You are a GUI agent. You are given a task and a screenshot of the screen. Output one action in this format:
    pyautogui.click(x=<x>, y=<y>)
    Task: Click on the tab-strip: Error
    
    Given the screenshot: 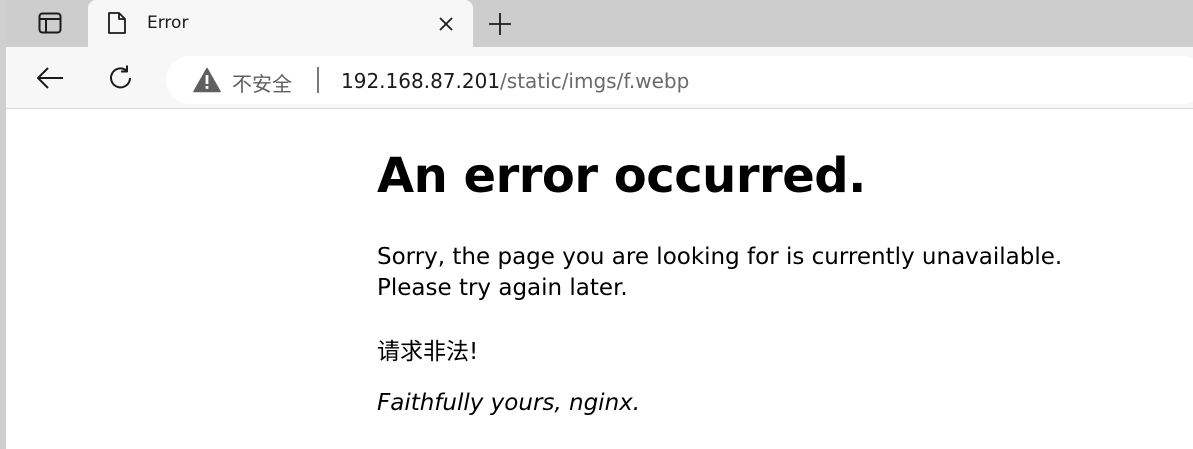 What is the action you would take?
    pyautogui.click(x=599, y=23)
    